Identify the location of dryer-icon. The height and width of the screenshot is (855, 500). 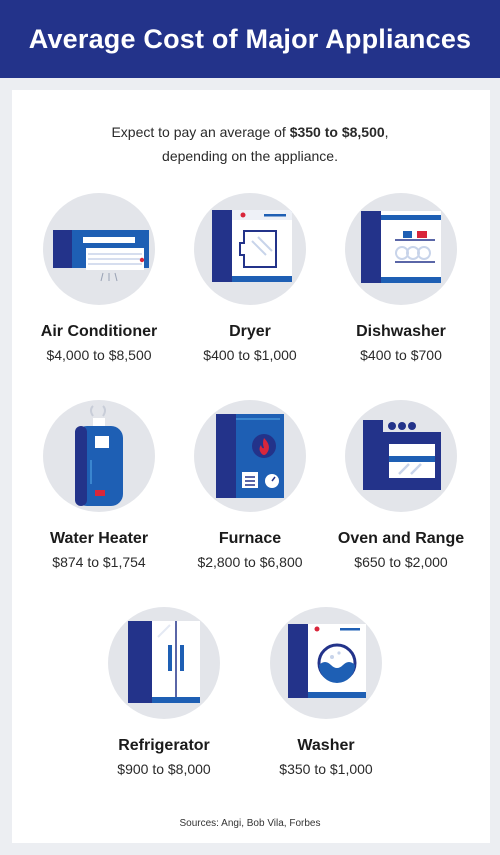
(252, 246).